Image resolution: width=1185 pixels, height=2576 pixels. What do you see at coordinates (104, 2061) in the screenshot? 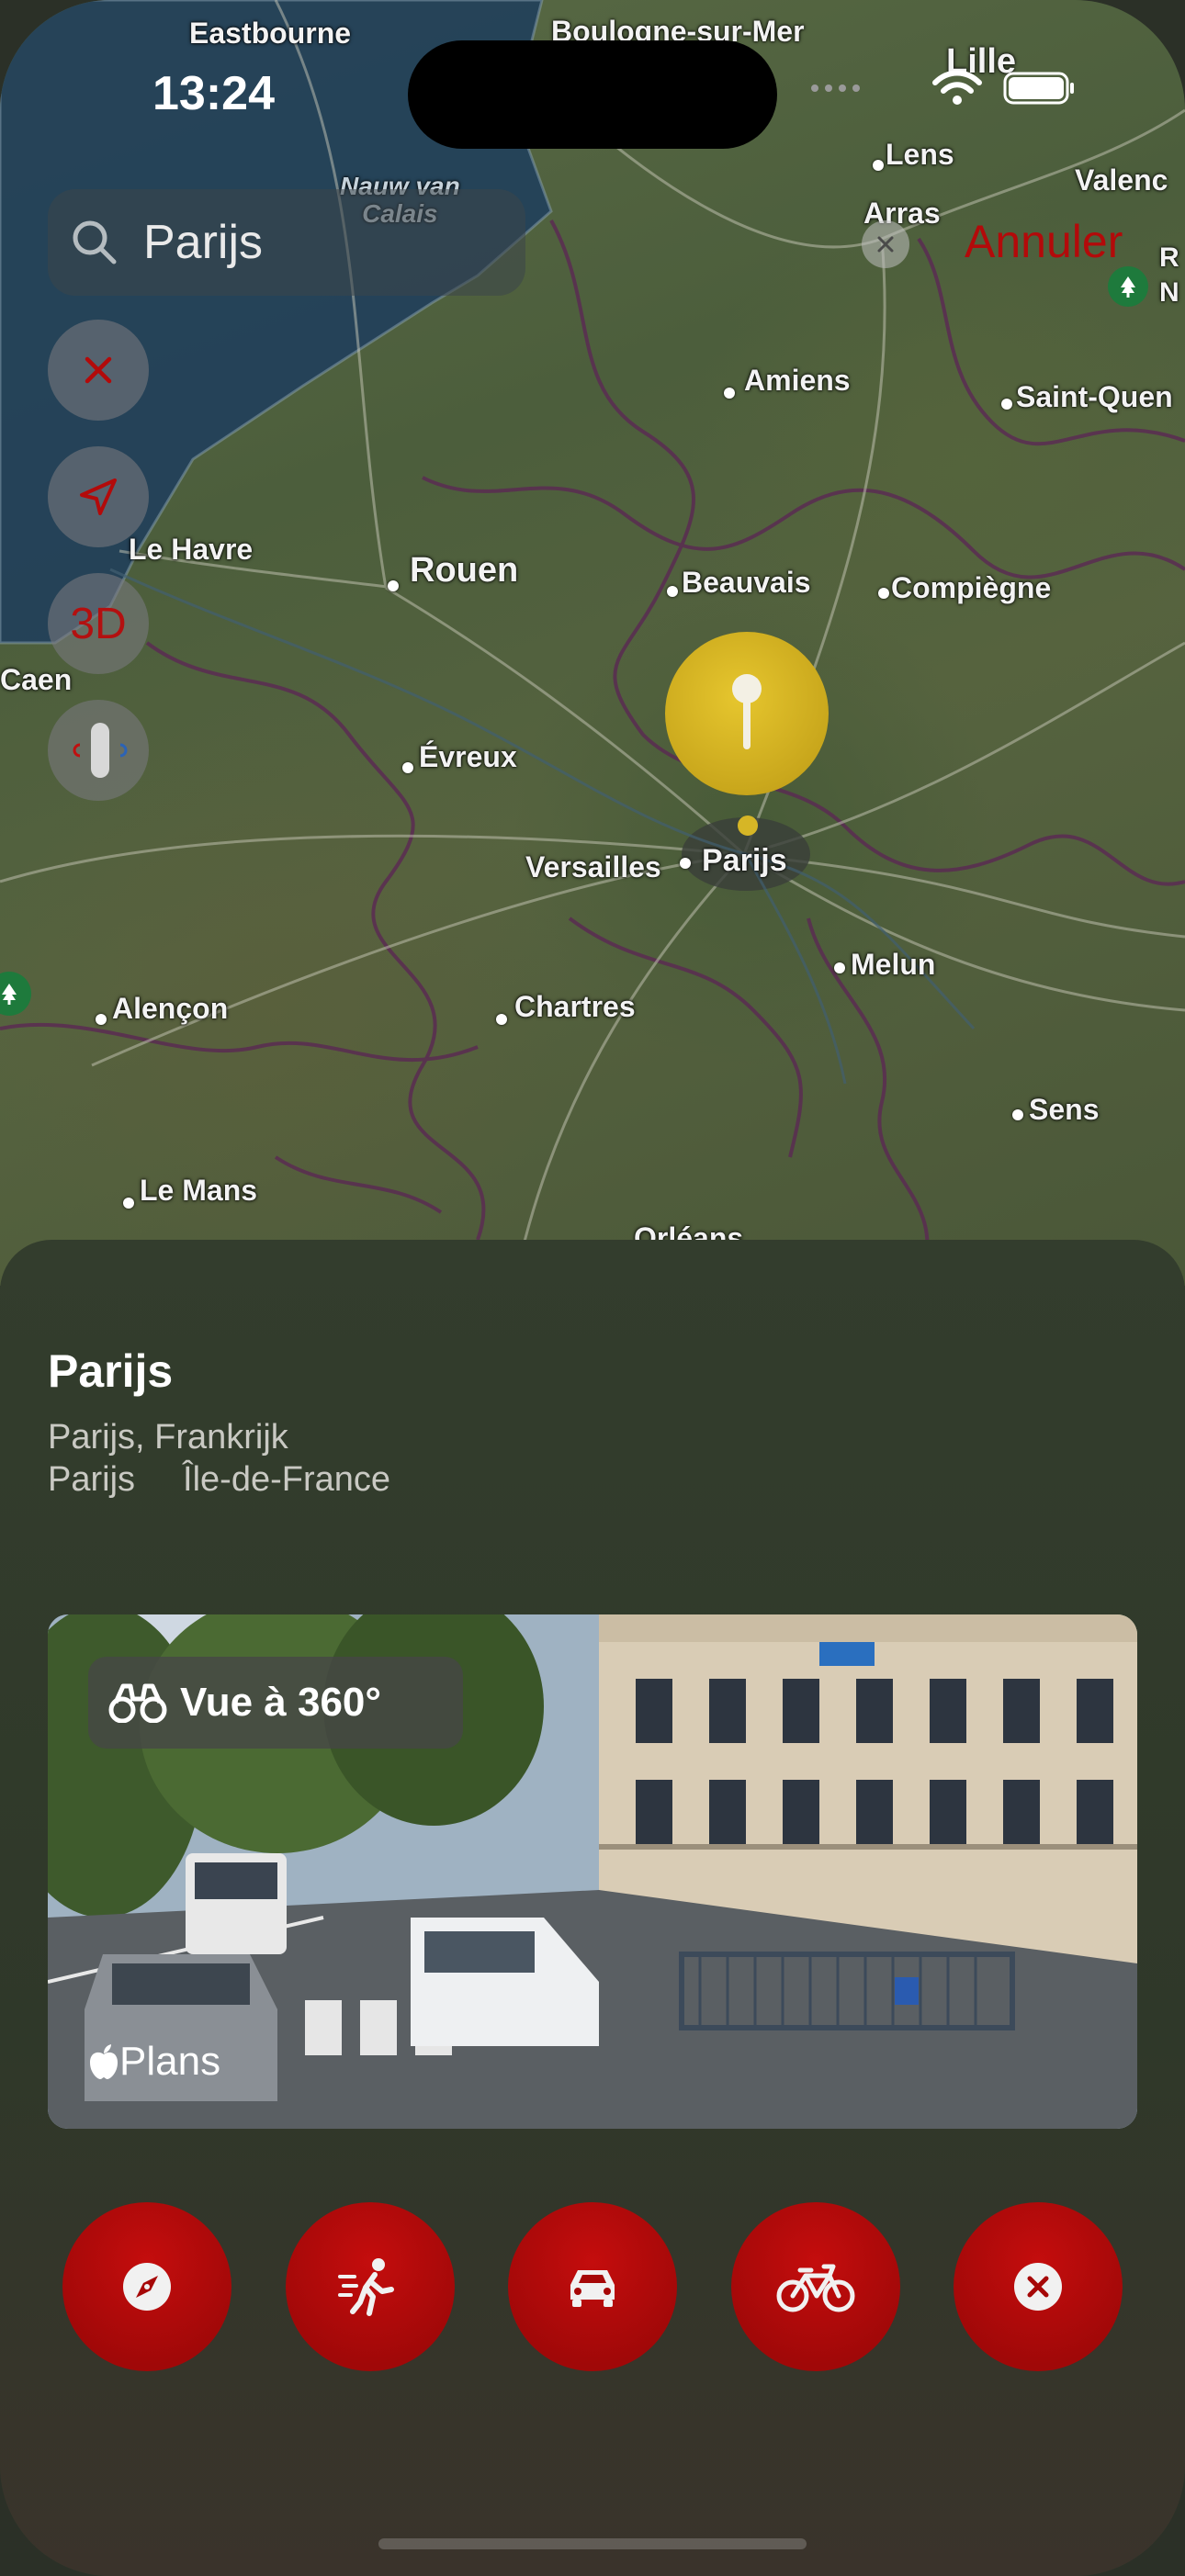
I see `apple-logo-icon` at bounding box center [104, 2061].